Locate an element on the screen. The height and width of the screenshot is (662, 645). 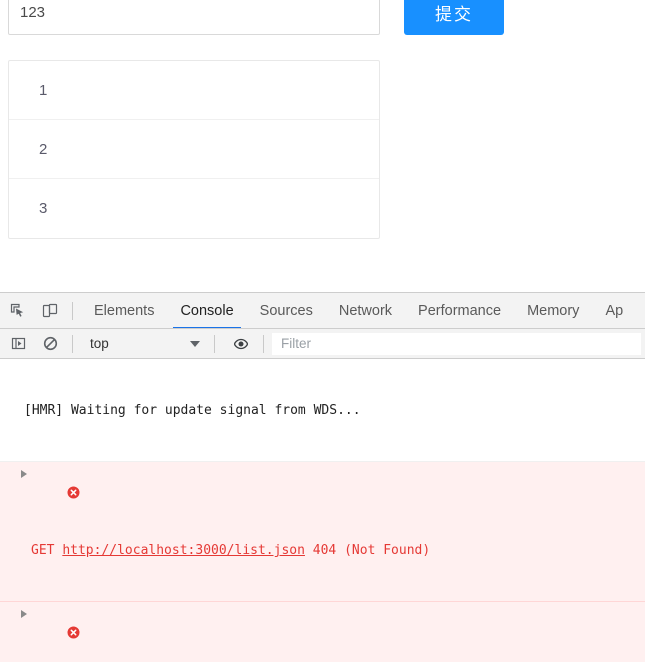
execution-context-value: top is located at coordinates (99, 343).